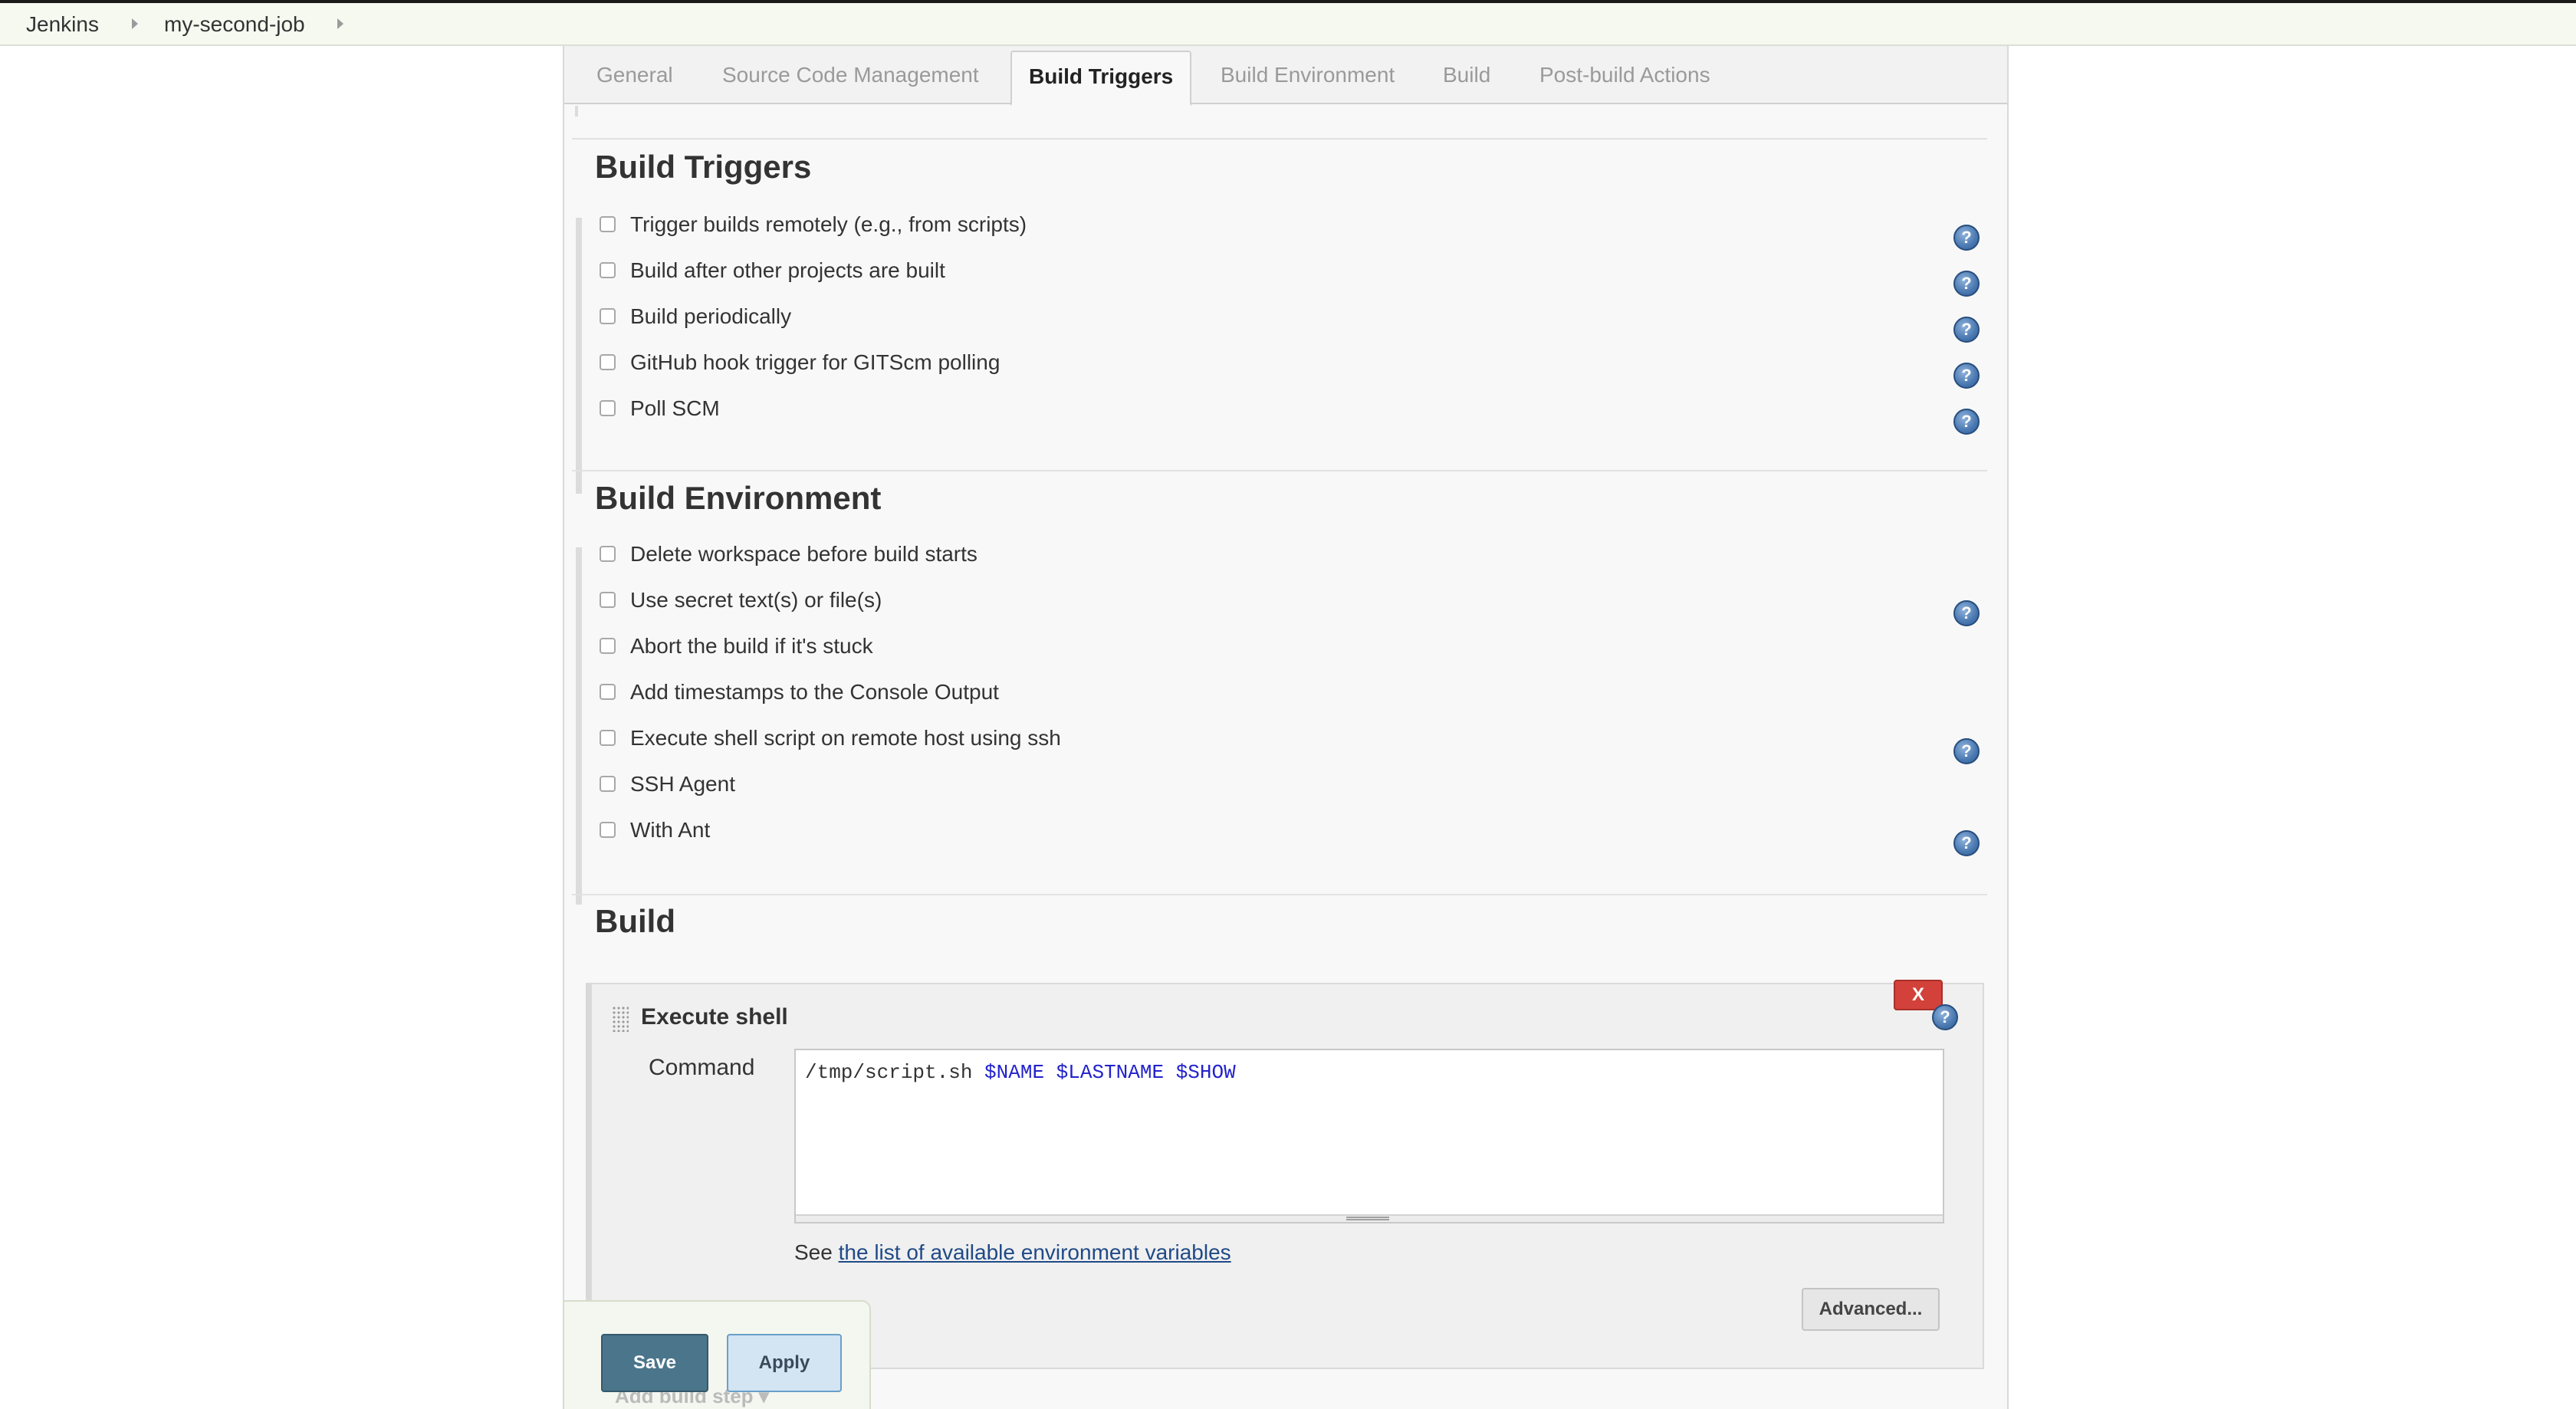 Image resolution: width=2576 pixels, height=1409 pixels. I want to click on save-button: Save, so click(654, 1363).